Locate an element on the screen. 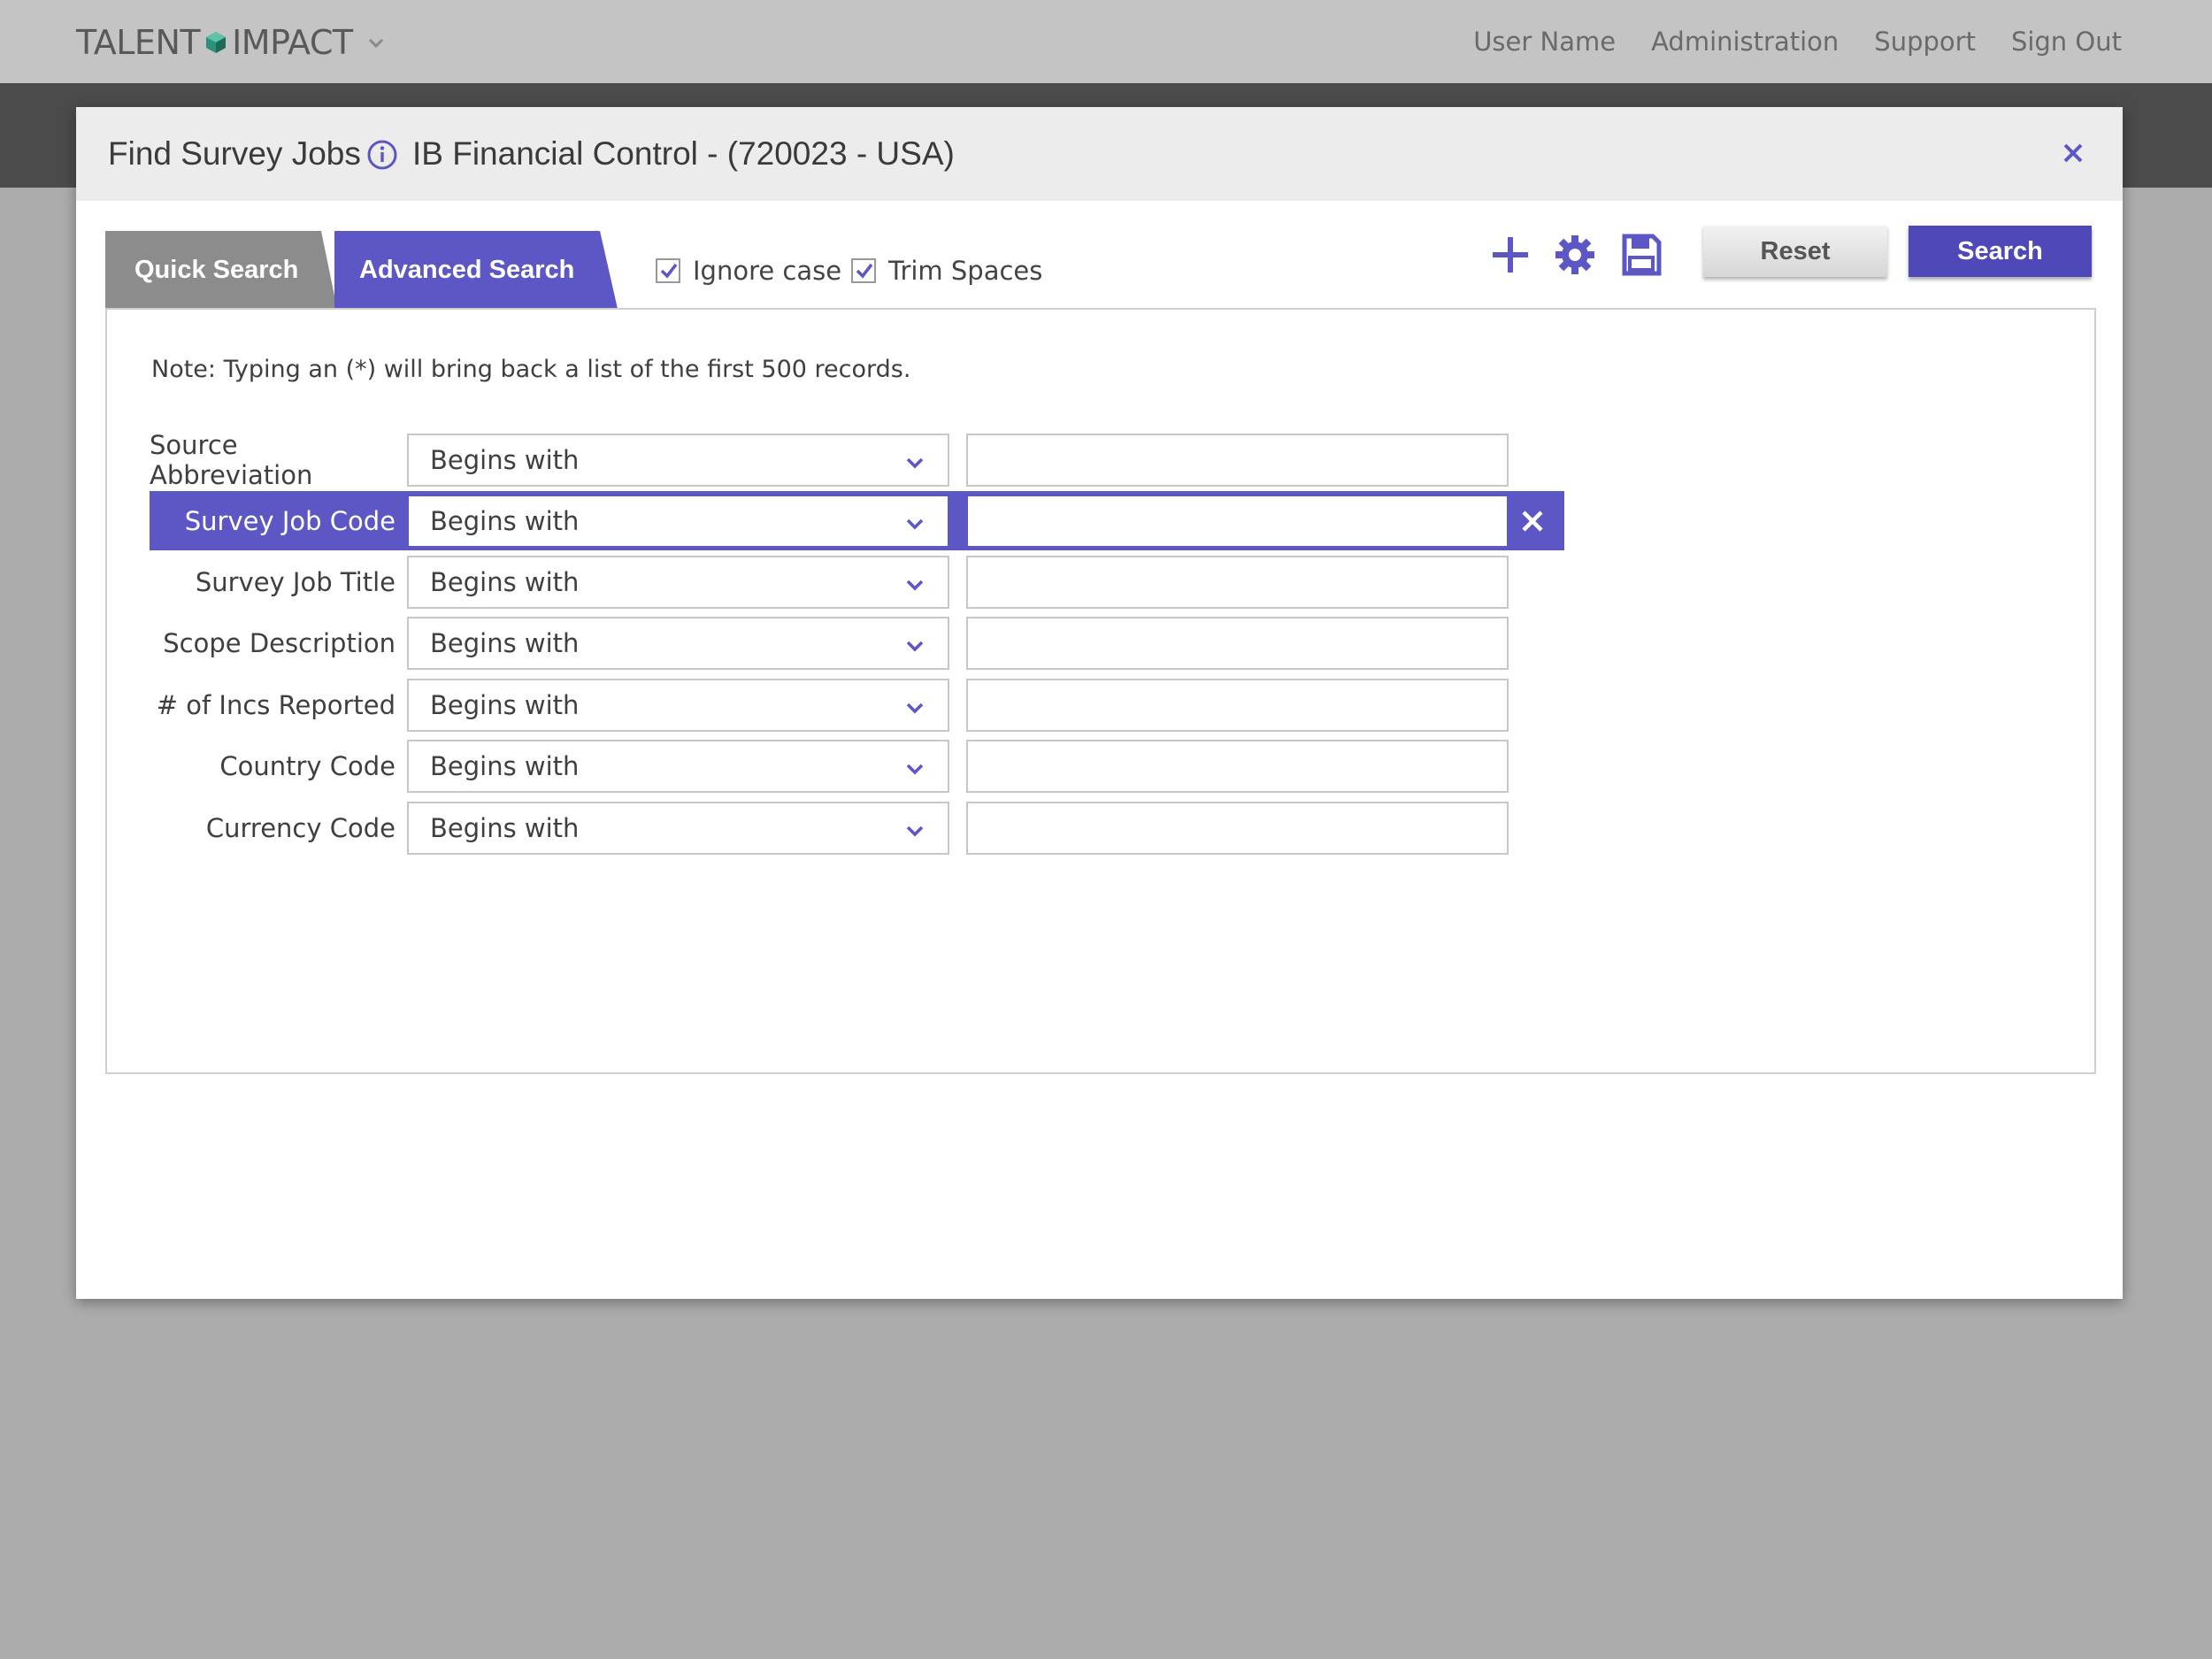  criteria-label: # of Incs Reported is located at coordinates (276, 705).